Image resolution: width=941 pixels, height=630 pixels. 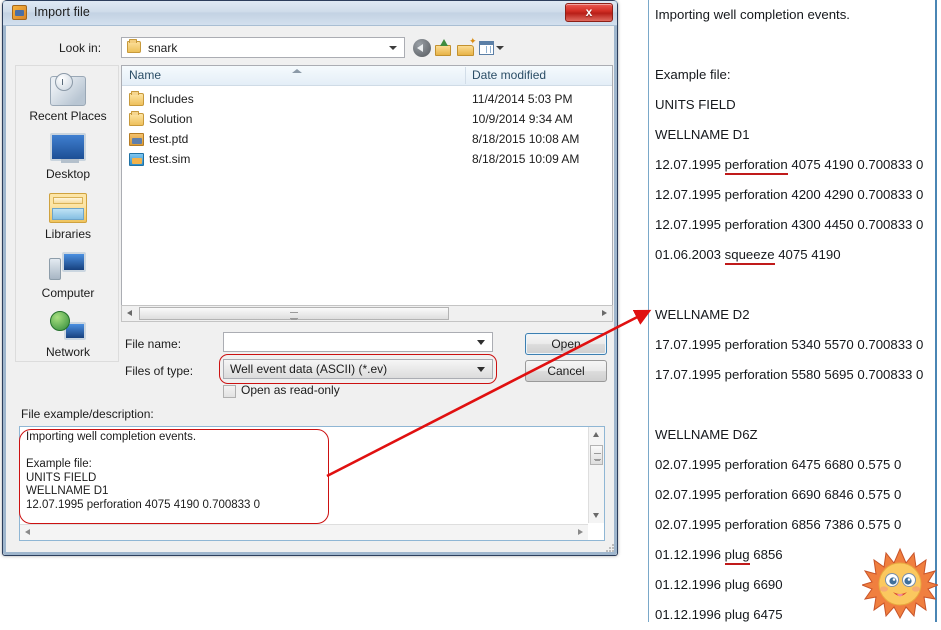 I want to click on cancel-button: Cancel, so click(x=566, y=371).